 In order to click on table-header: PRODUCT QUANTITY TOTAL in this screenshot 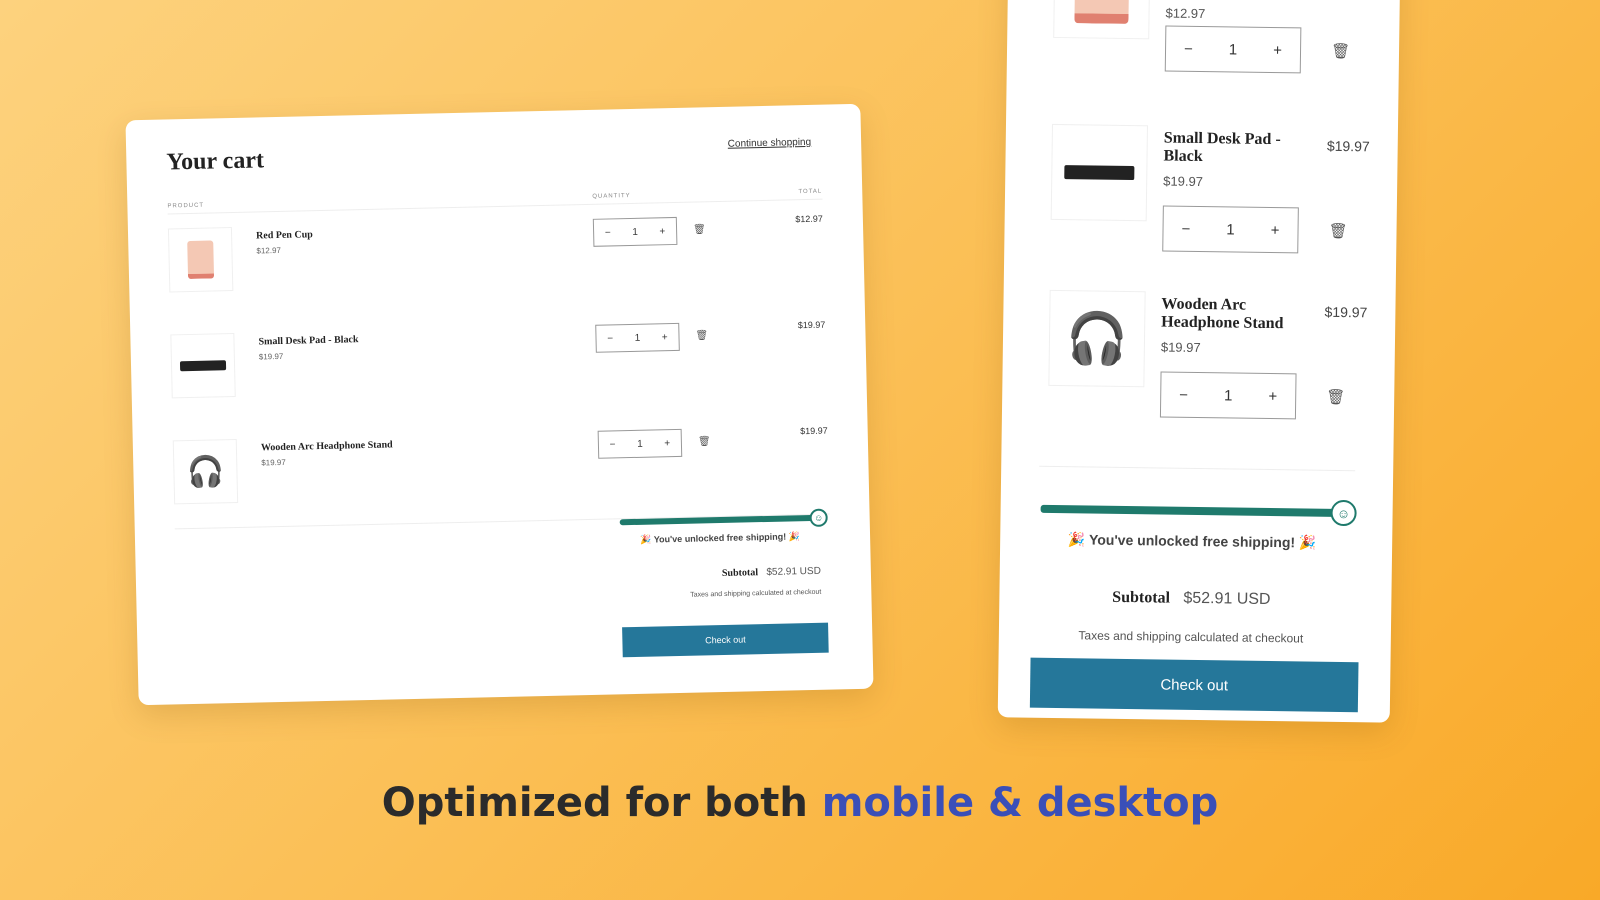, I will do `click(494, 192)`.